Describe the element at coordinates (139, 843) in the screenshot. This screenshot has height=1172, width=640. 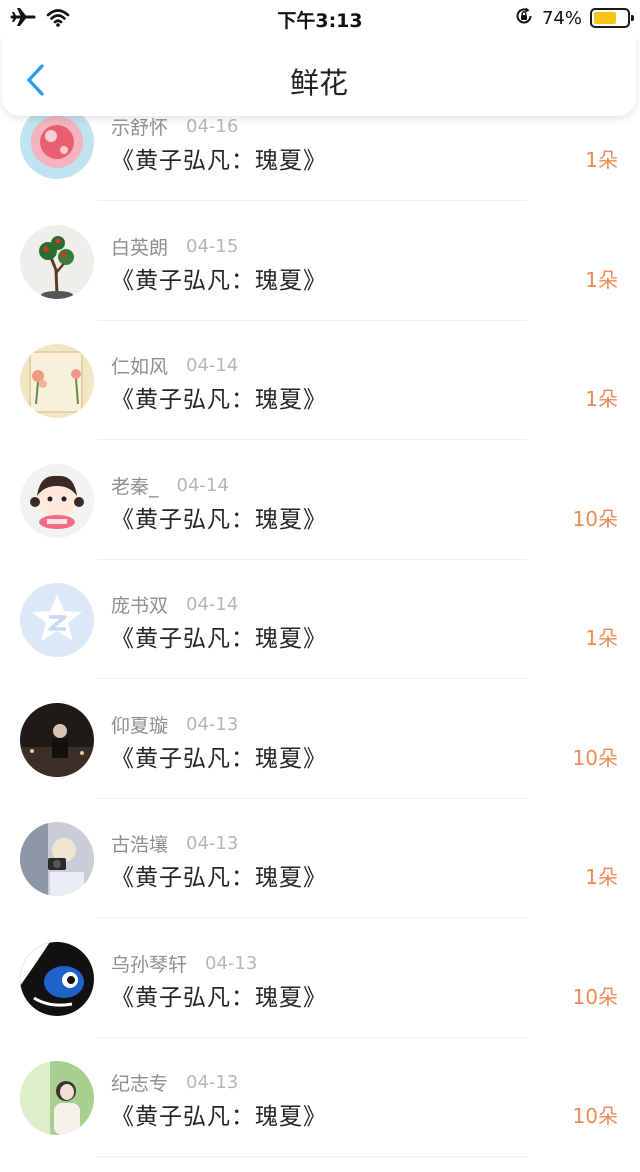
I see `sender-name: 古浩壤` at that location.